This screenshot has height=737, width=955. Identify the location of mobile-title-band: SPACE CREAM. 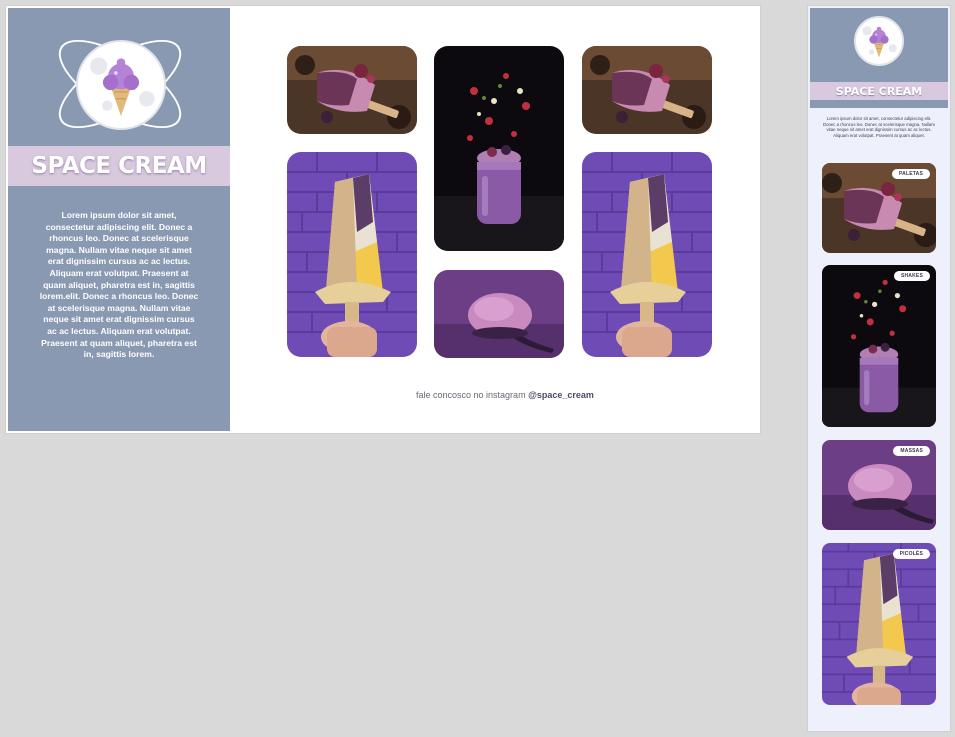
(879, 91).